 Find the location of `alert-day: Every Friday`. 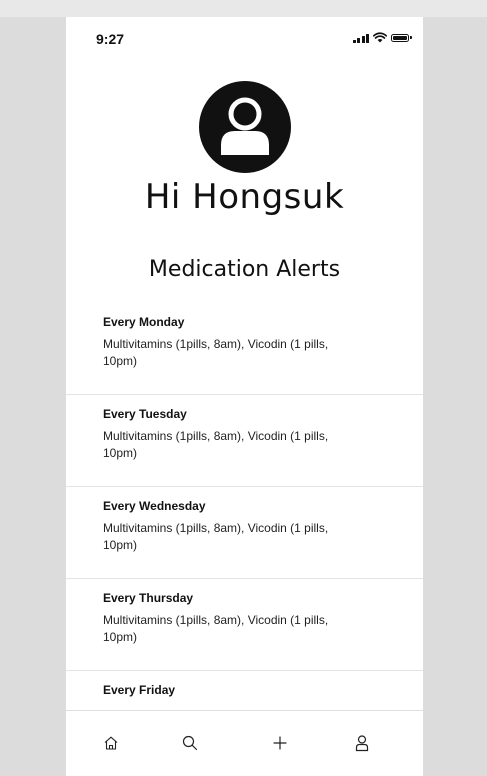

alert-day: Every Friday is located at coordinates (139, 690).